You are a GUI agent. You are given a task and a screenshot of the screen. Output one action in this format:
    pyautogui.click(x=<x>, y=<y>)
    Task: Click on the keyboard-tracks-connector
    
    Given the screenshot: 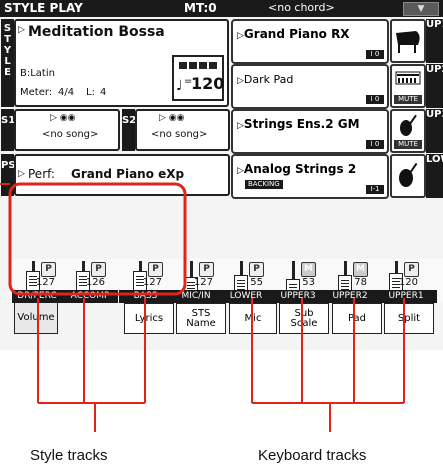 What is the action you would take?
    pyautogui.click(x=328, y=365)
    